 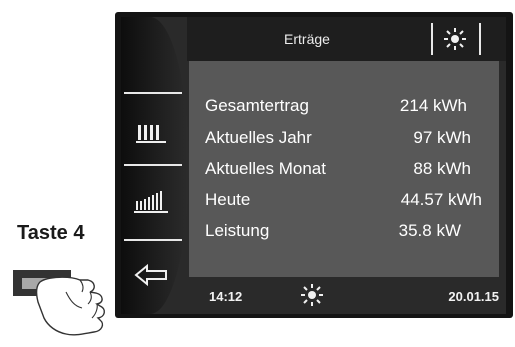 What do you see at coordinates (346, 39) in the screenshot?
I see `screen-header: Erträge` at bounding box center [346, 39].